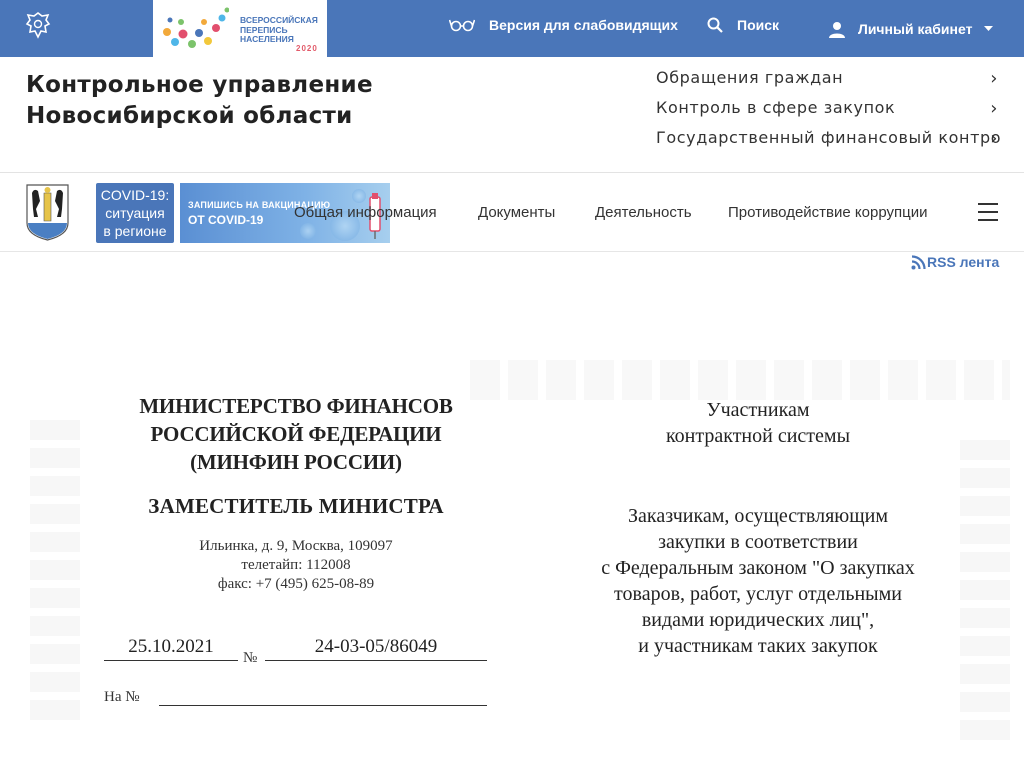 The width and height of the screenshot is (1024, 768). Describe the element at coordinates (758, 568) in the screenshot. I see `addressee2-line: с Федеральным законом "О закупках` at that location.